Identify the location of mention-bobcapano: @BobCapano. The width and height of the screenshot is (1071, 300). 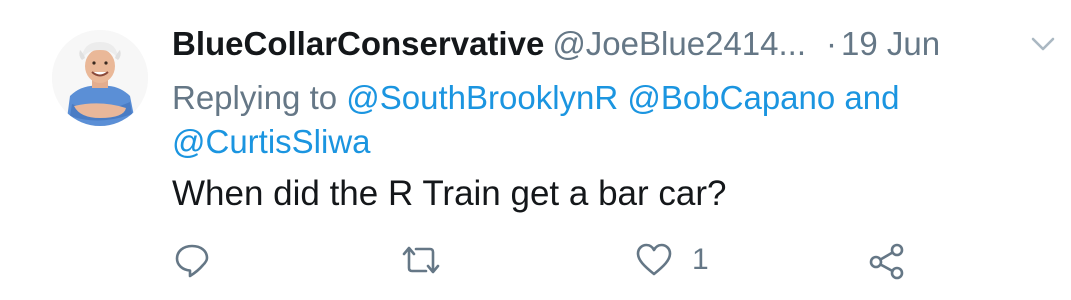
(731, 97).